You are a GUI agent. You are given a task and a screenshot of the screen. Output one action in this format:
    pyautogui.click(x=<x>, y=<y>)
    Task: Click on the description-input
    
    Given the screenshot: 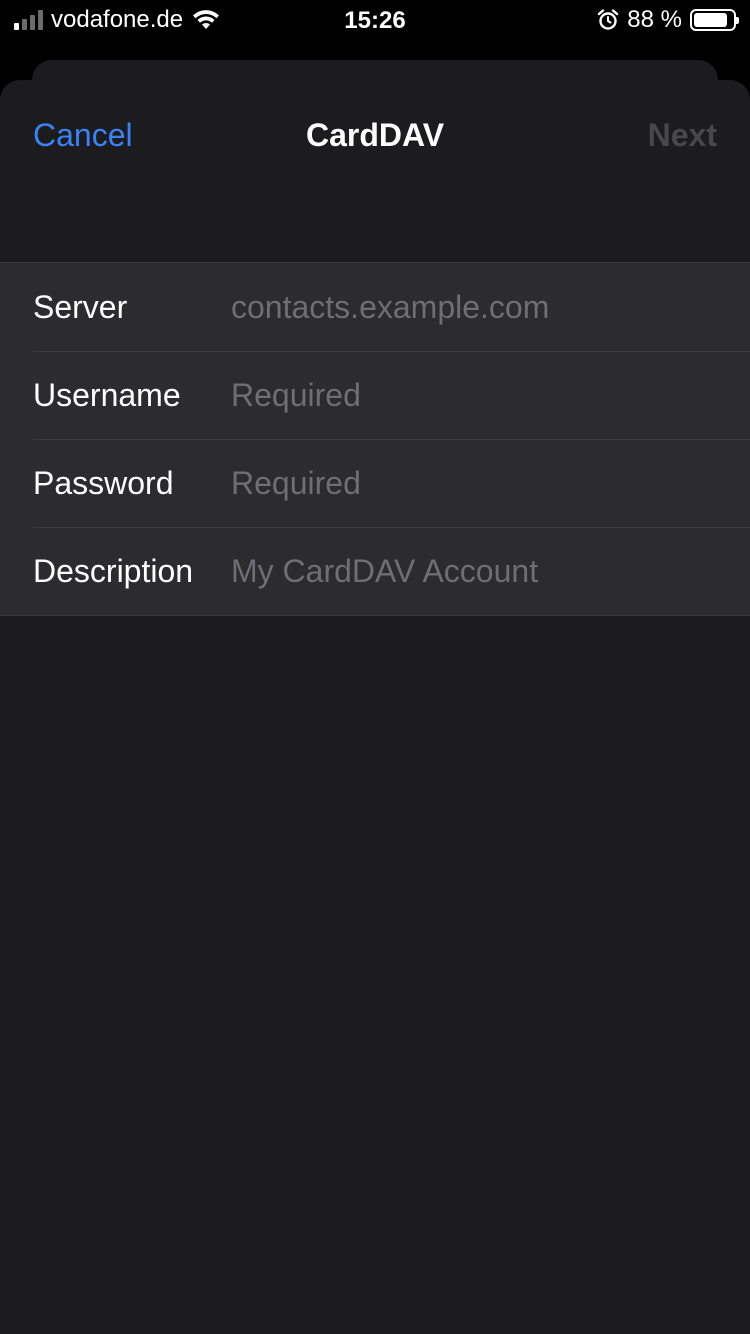 What is the action you would take?
    pyautogui.click(x=490, y=571)
    